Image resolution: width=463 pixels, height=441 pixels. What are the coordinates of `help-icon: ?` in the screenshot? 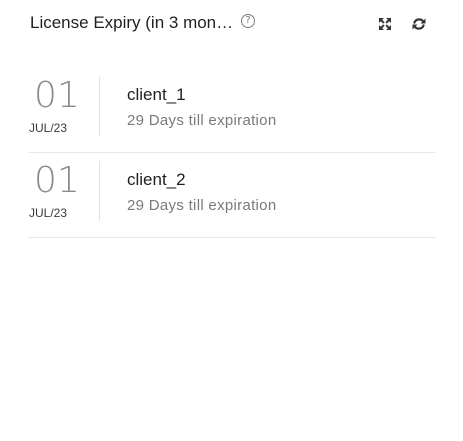 It's located at (248, 21).